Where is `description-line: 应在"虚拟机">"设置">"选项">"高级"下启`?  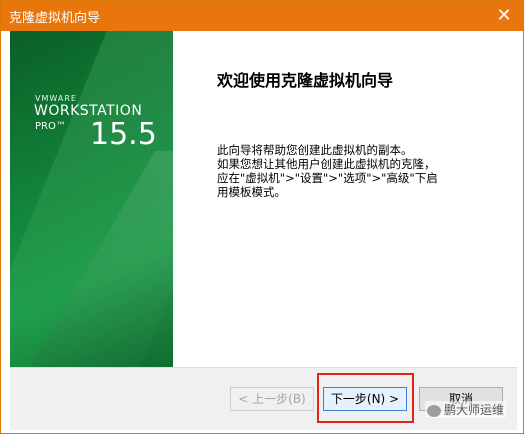
description-line: 应在"虚拟机">"设置">"选项">"高级"下启 is located at coordinates (327, 178).